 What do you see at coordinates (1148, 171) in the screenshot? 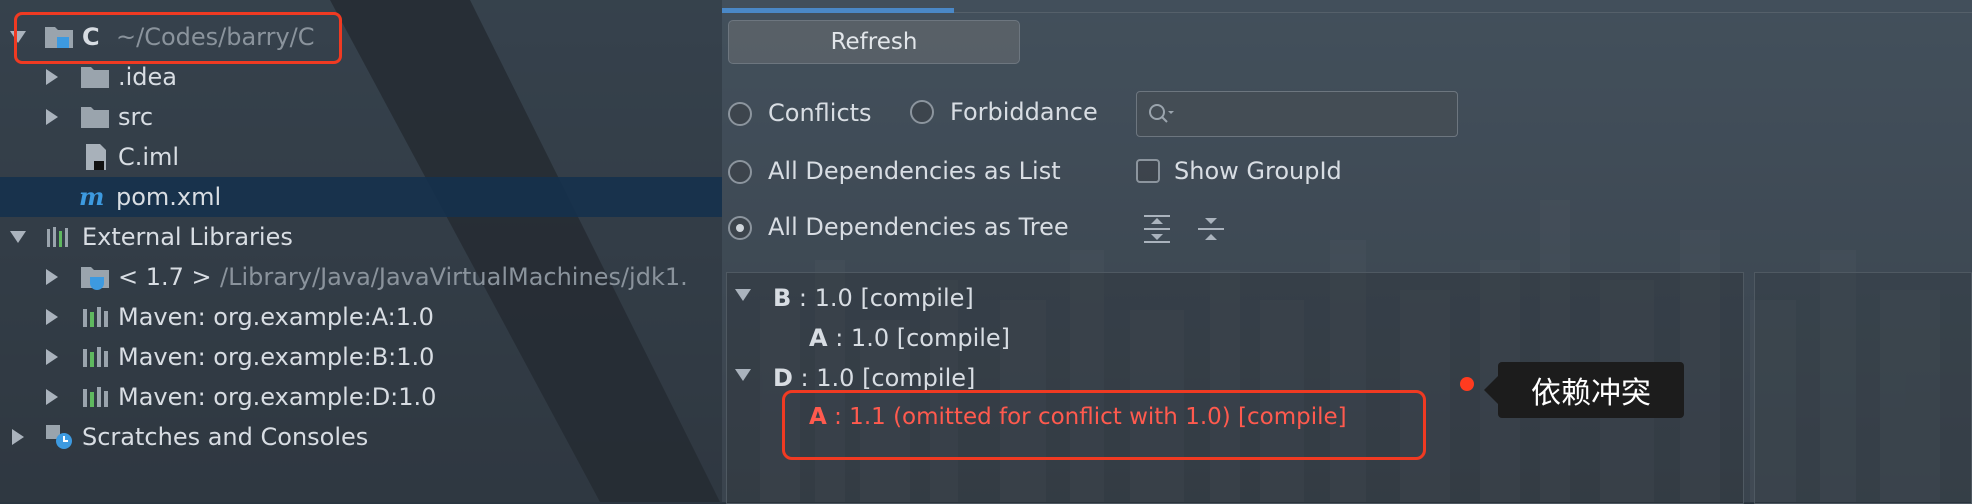
I see `show-groupid-checkbox` at bounding box center [1148, 171].